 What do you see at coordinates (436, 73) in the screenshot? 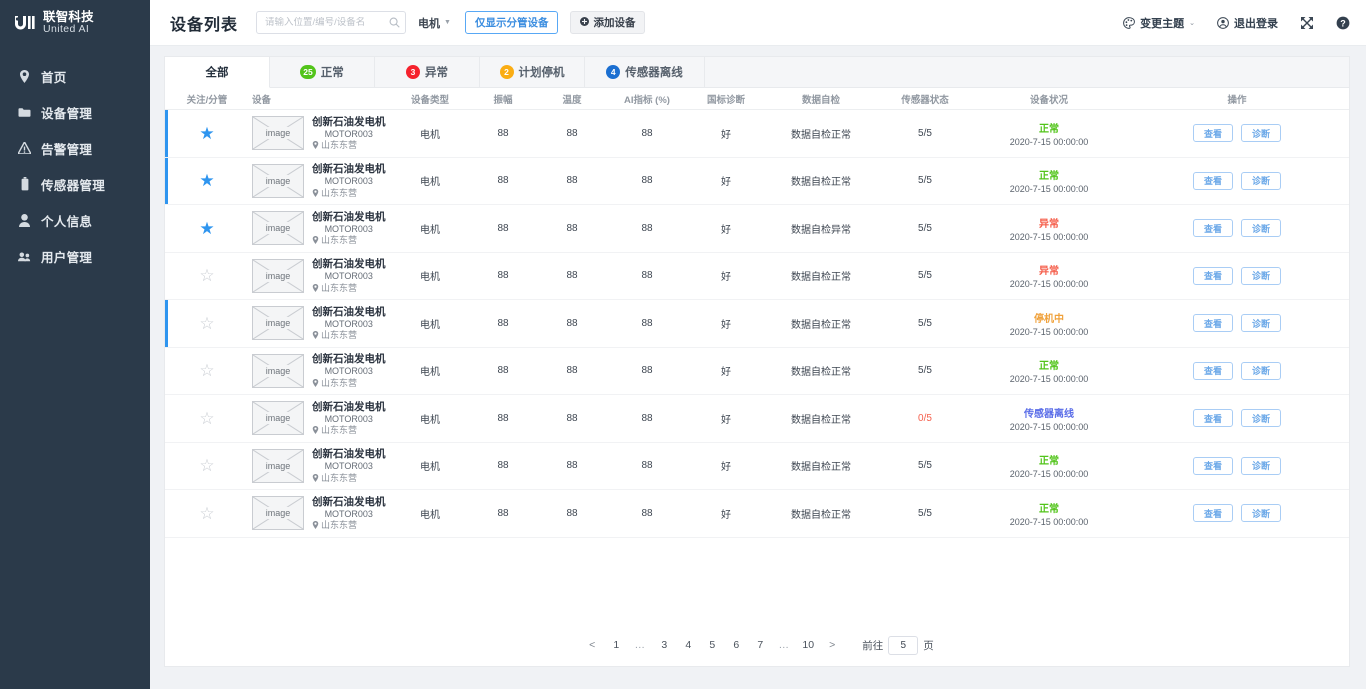
I see `tab-label: 异常` at bounding box center [436, 73].